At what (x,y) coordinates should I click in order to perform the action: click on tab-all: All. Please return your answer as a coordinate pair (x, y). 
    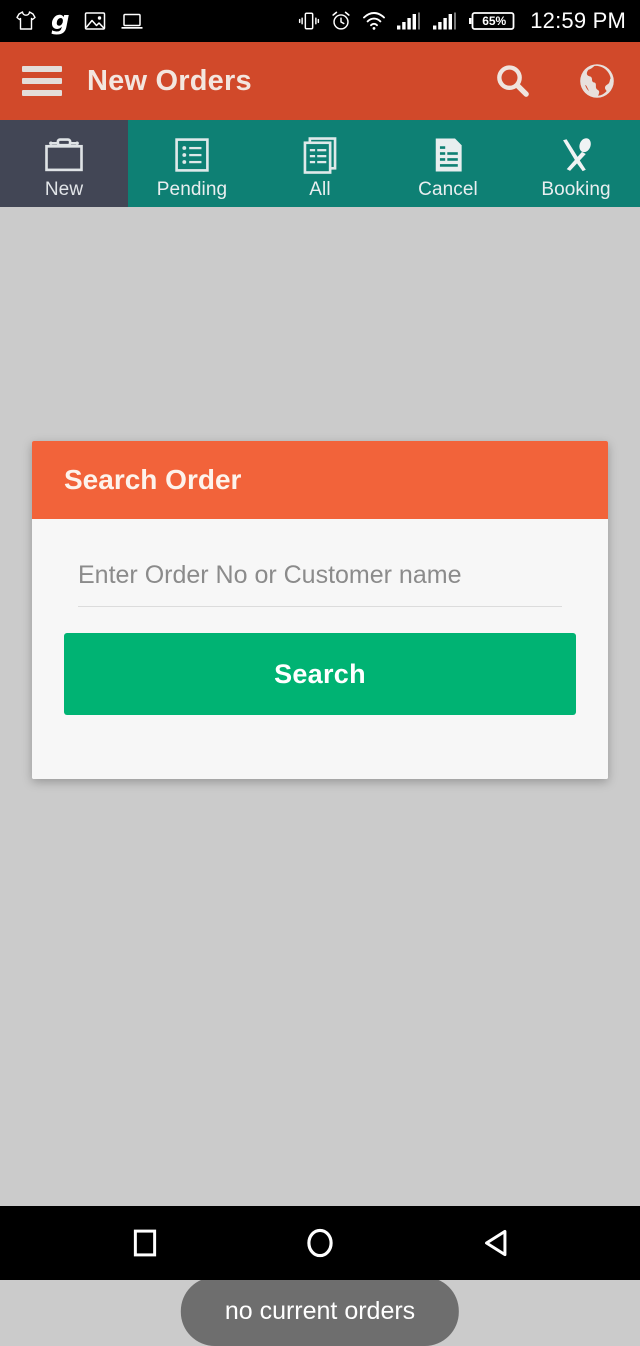
    Looking at the image, I should click on (320, 163).